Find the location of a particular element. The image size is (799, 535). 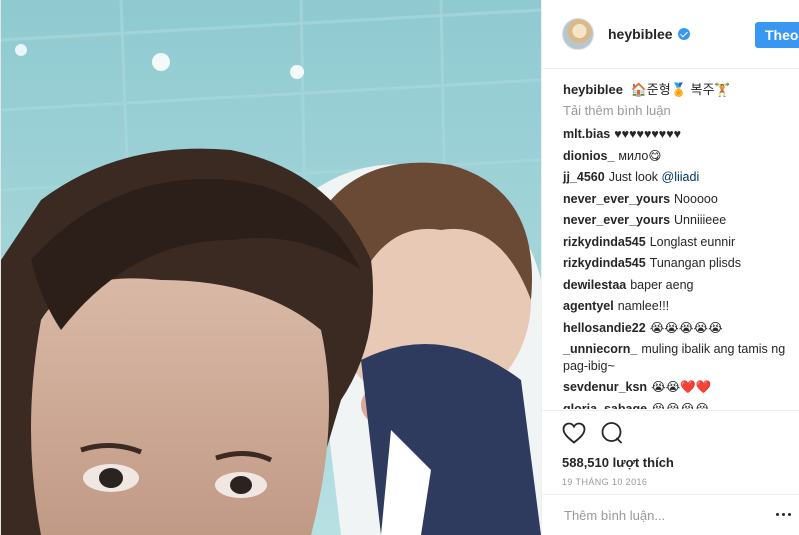

follow-button: Theo dõi is located at coordinates (777, 35).